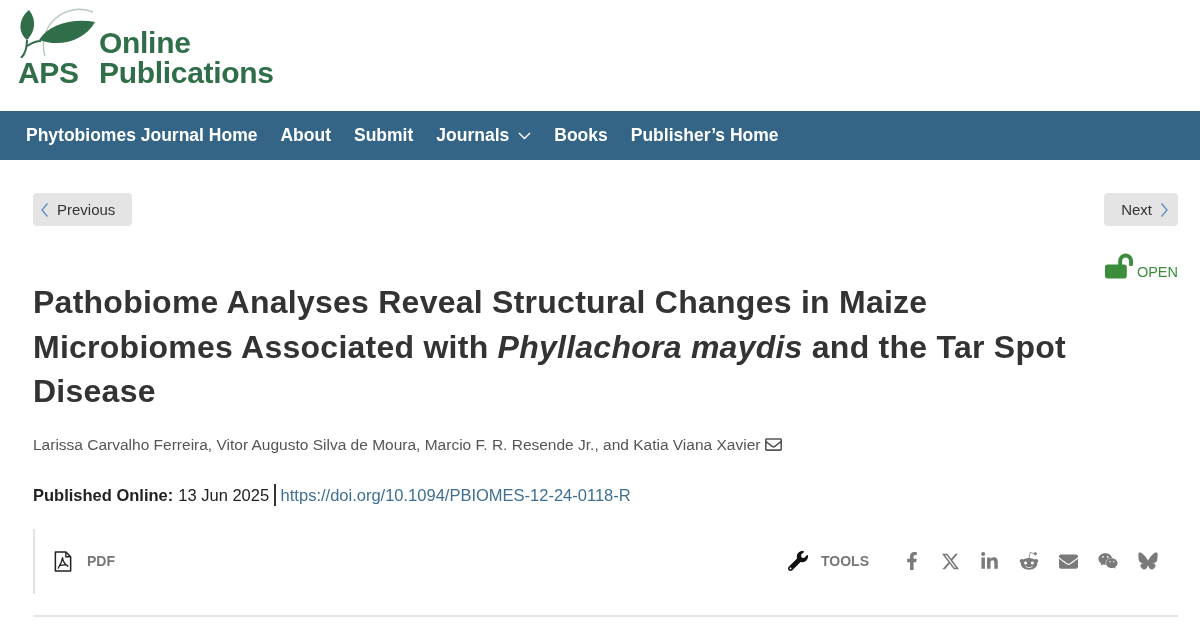 The width and height of the screenshot is (1200, 634). Describe the element at coordinates (384, 135) in the screenshot. I see `nav-link: Submit` at that location.